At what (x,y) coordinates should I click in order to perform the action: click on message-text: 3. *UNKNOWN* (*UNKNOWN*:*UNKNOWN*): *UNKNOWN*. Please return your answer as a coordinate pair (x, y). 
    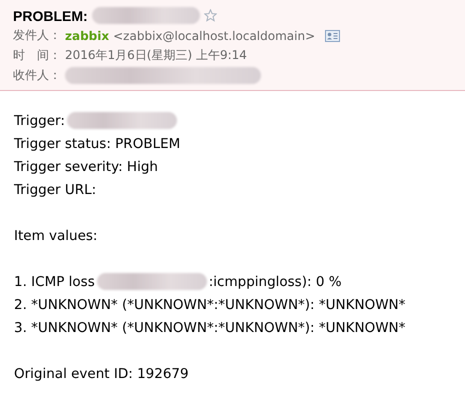
    Looking at the image, I should click on (210, 328).